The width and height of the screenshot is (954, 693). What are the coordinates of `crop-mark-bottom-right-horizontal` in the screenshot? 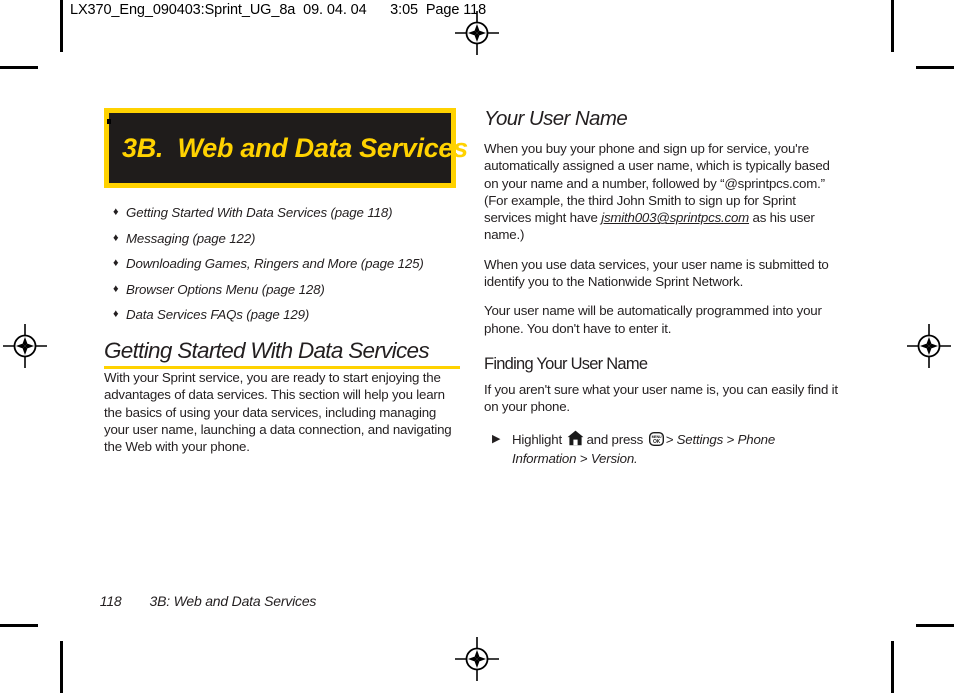 It's located at (935, 625).